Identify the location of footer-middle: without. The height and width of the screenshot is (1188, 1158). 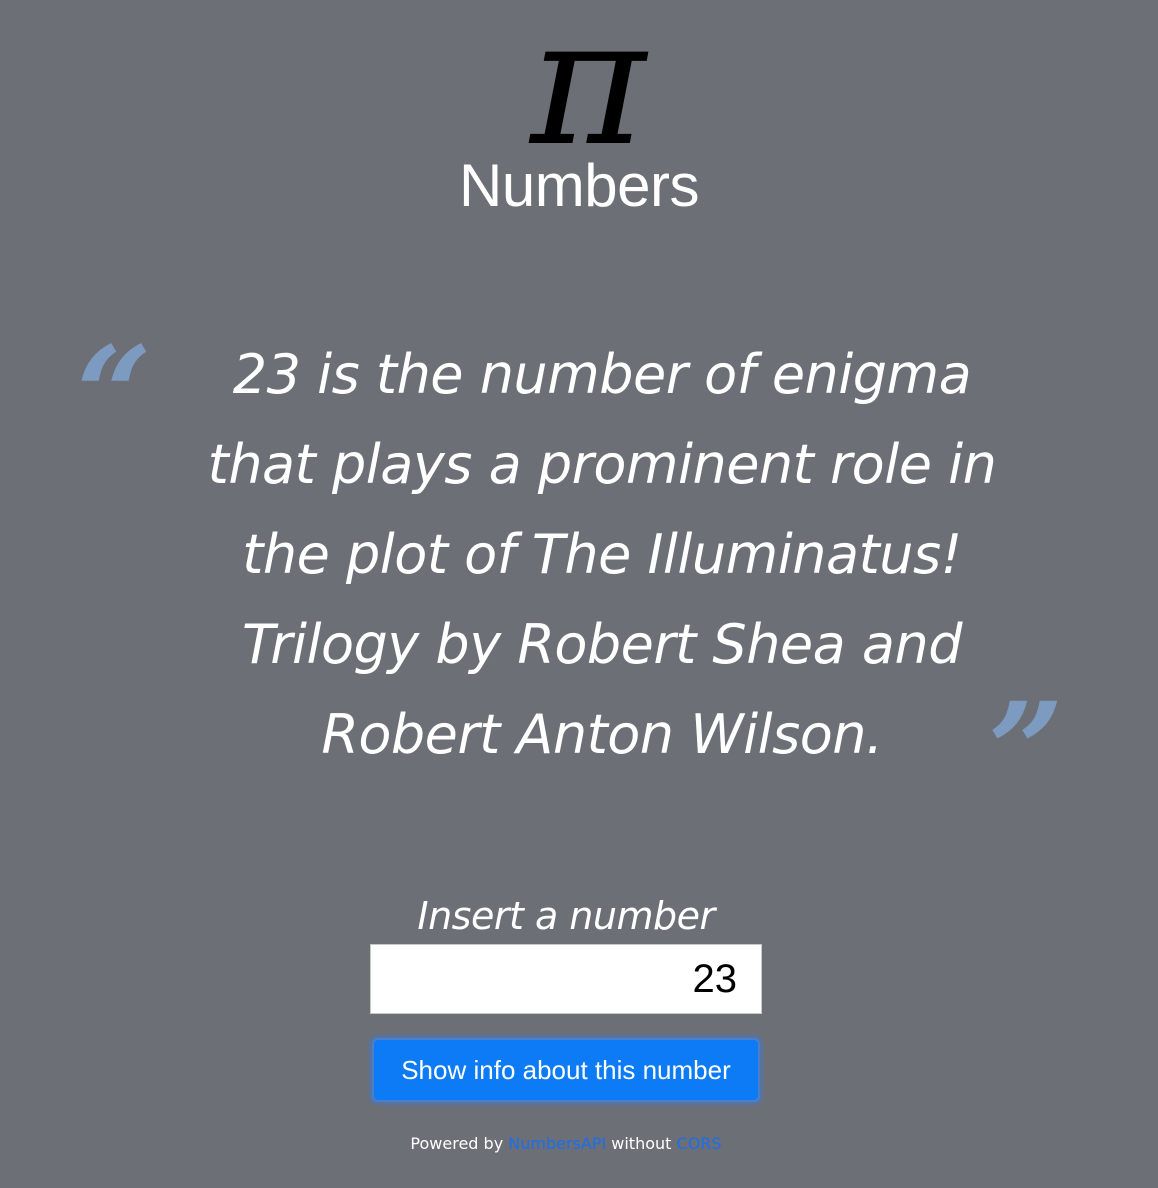
(641, 1143).